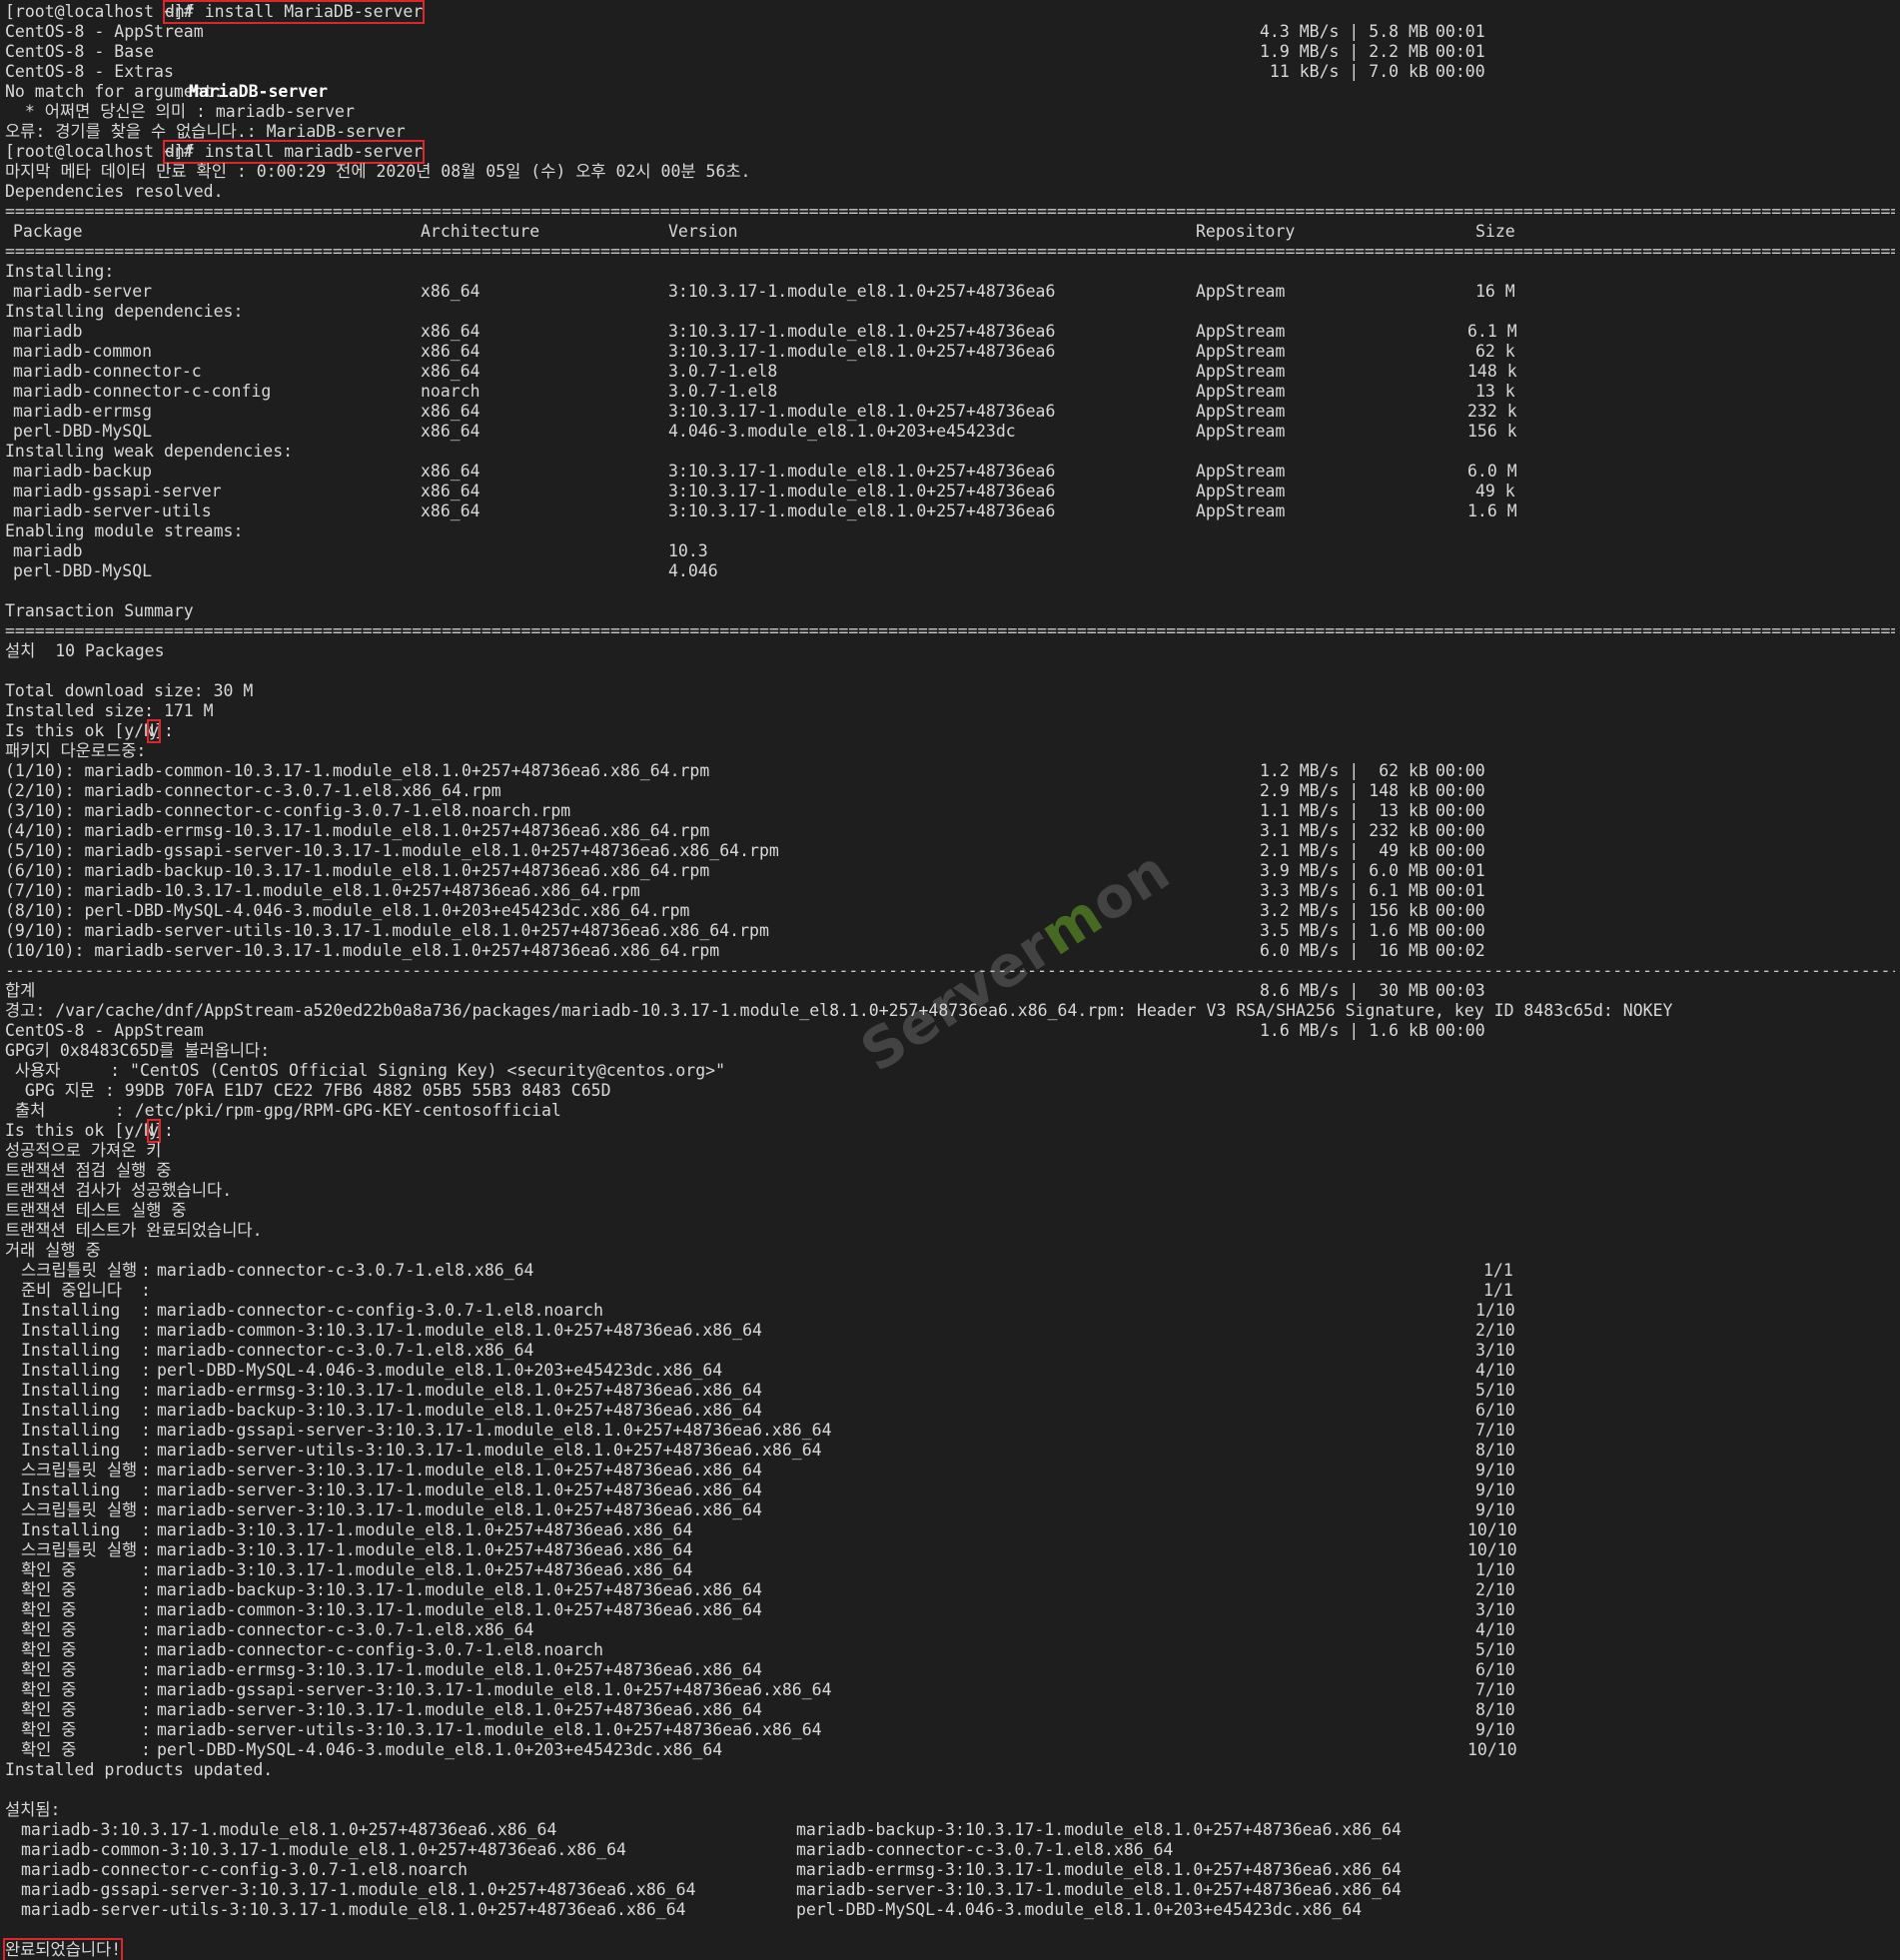  What do you see at coordinates (1492, 471) in the screenshot?
I see `package-size: 6.0 M` at bounding box center [1492, 471].